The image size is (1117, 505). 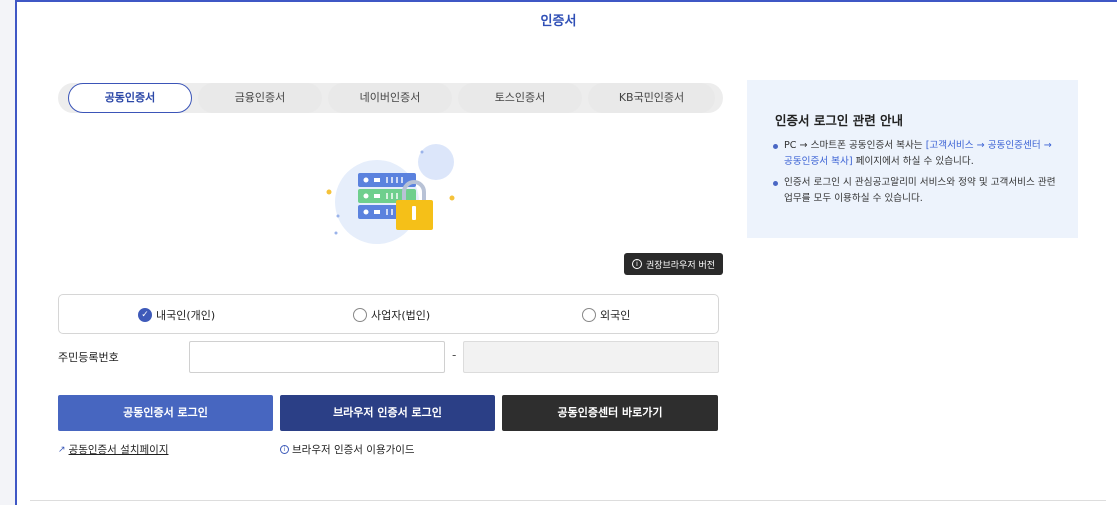 I want to click on browser-guide-label: 브라우저 인증서 이용가이드, so click(x=353, y=450).